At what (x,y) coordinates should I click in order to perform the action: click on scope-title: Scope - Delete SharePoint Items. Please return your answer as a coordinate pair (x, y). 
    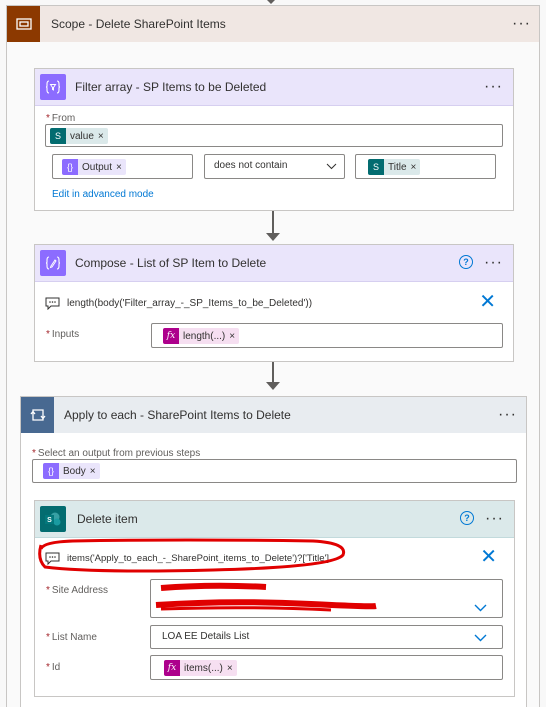
    Looking at the image, I should click on (138, 24).